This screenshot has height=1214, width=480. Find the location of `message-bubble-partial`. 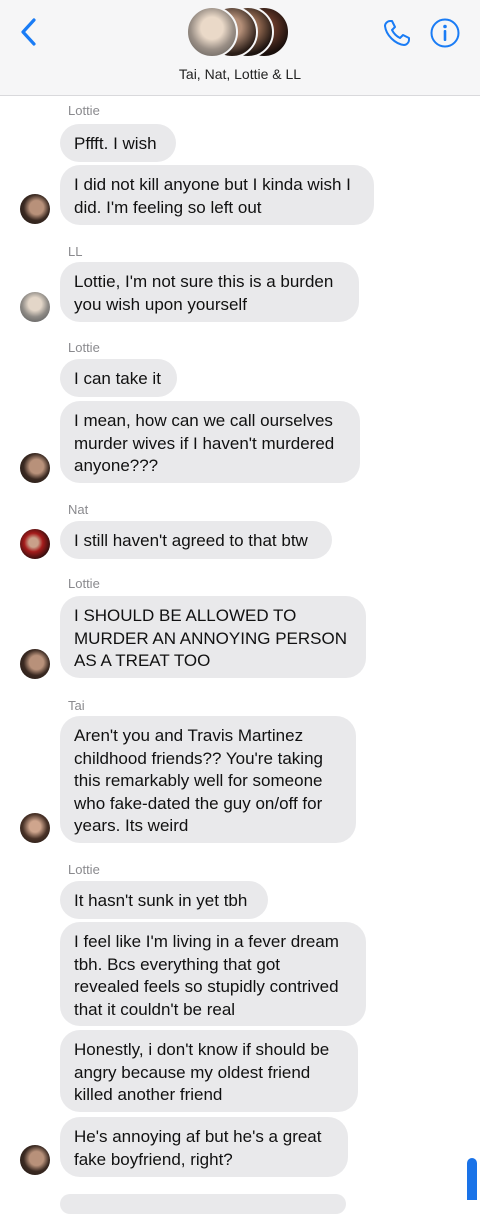

message-bubble-partial is located at coordinates (203, 1204).